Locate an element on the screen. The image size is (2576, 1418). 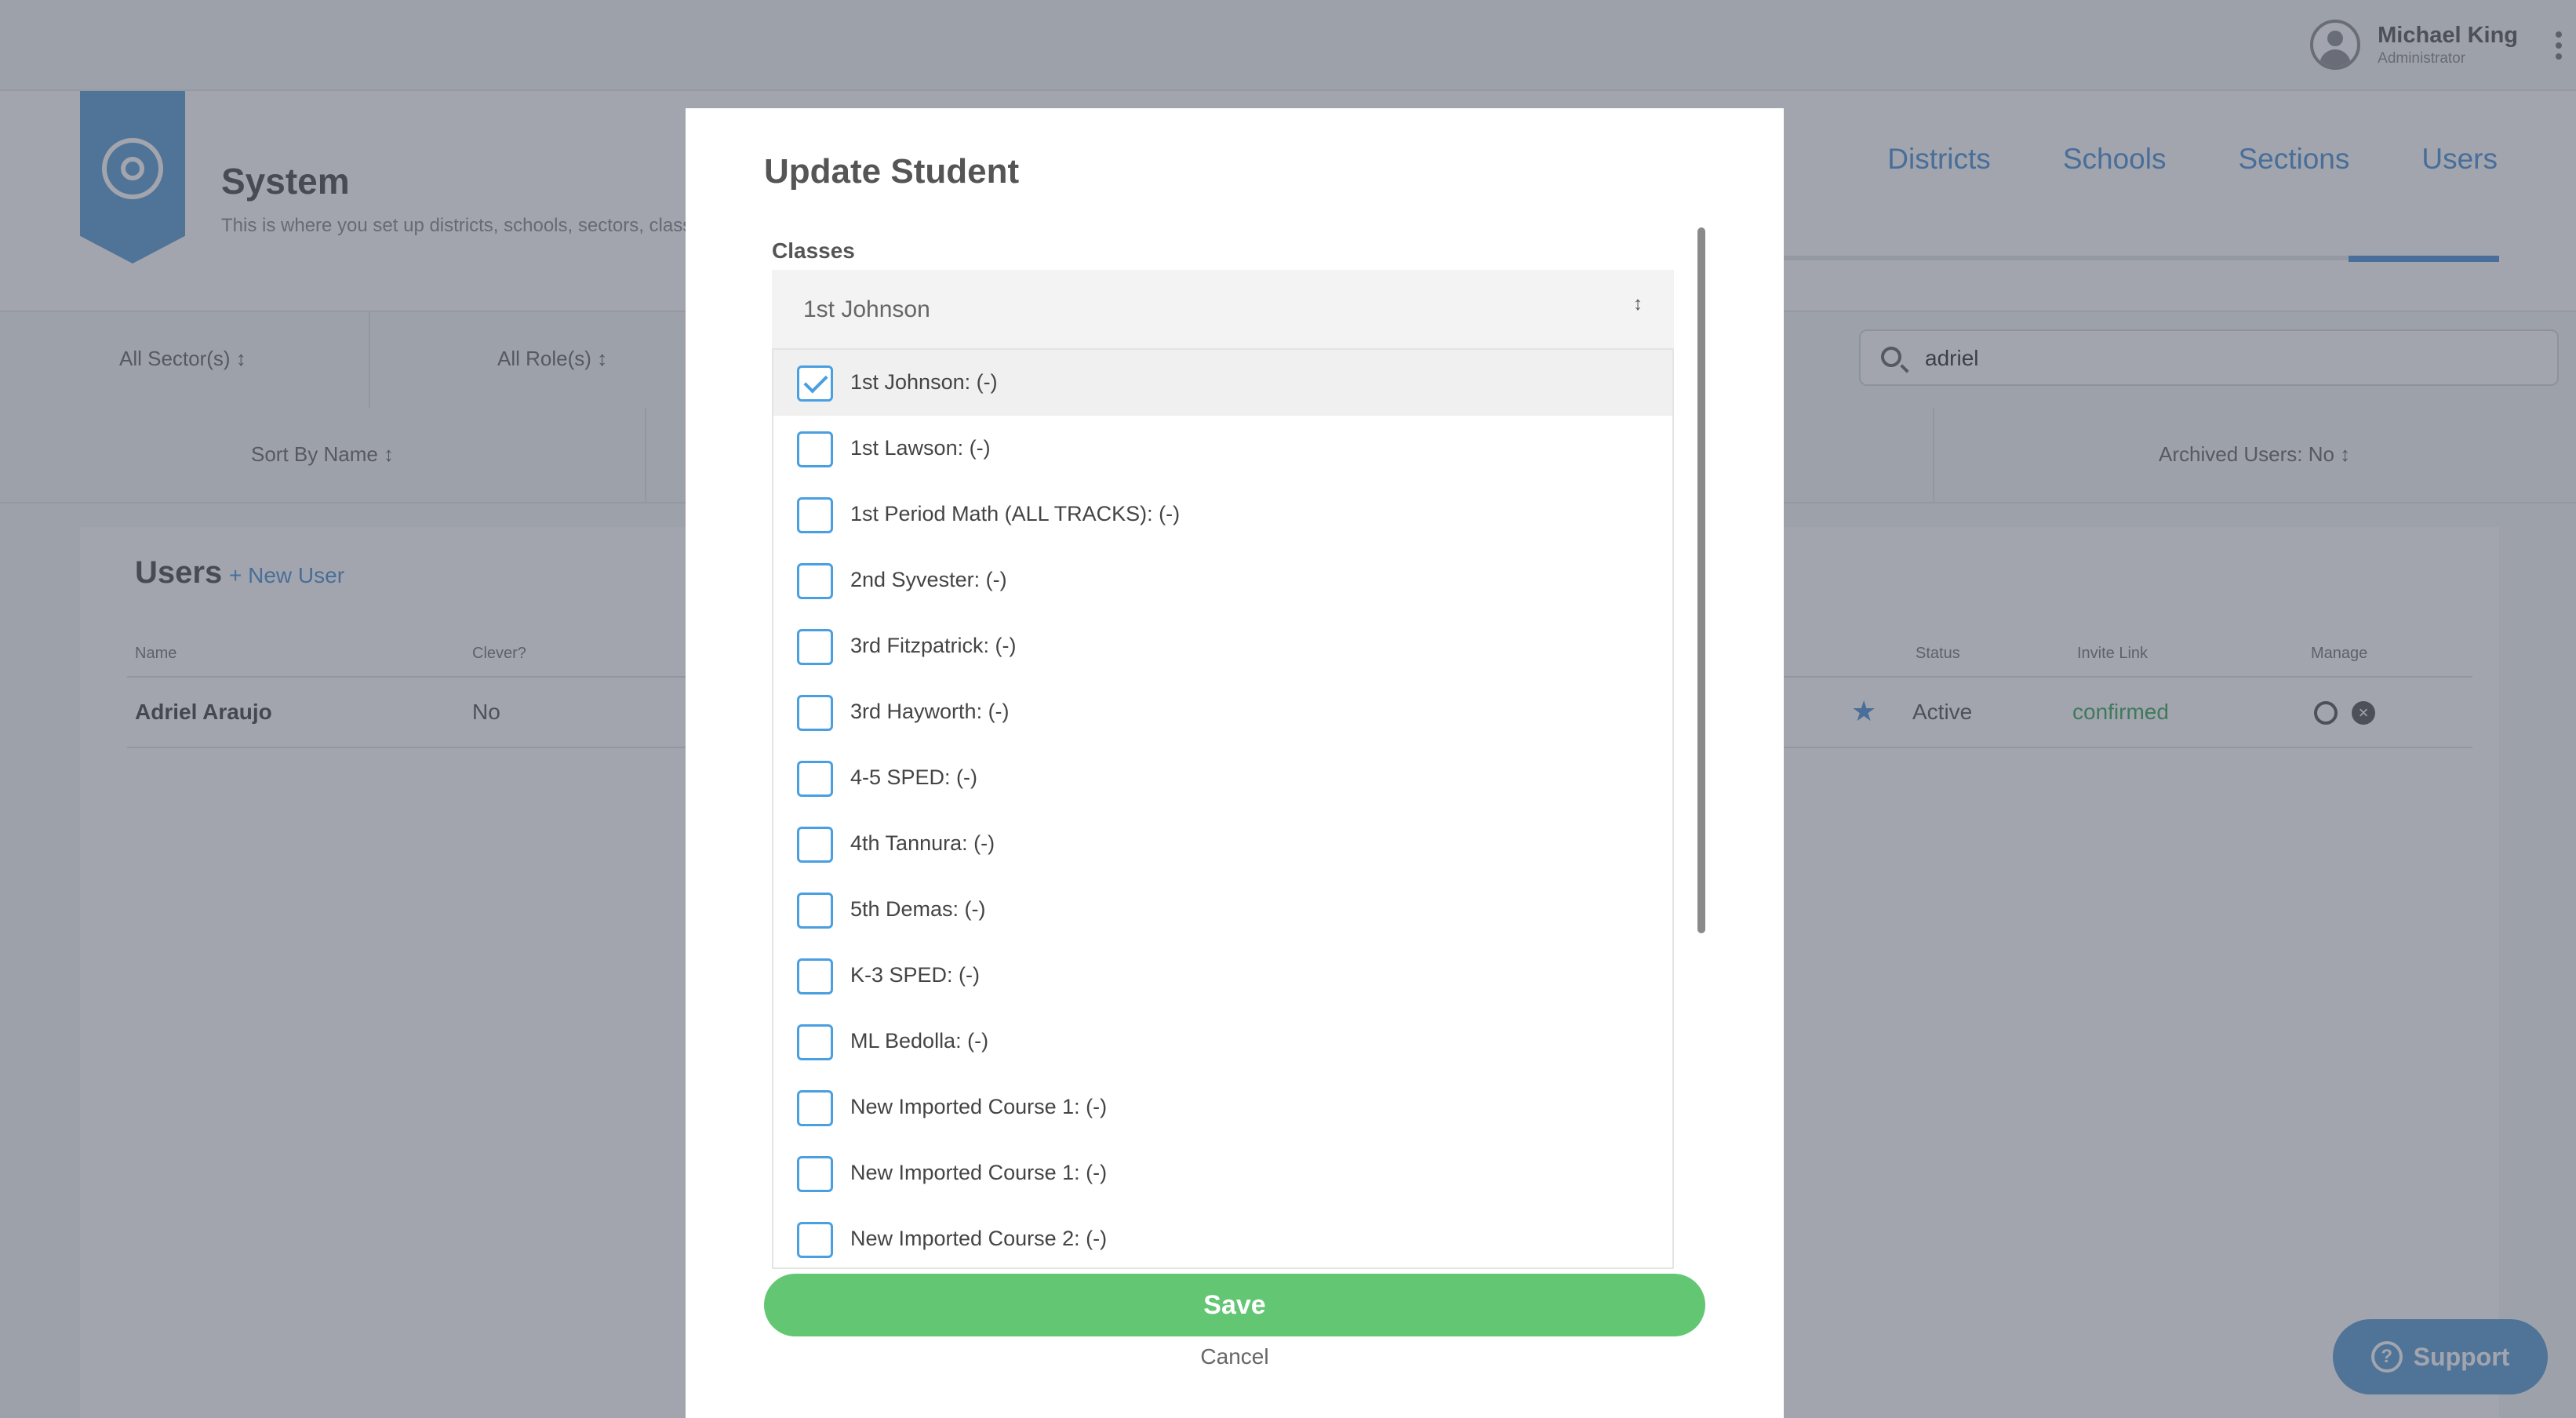
class-option: 3rd Fitzpatrick: (-) is located at coordinates (1222, 646).